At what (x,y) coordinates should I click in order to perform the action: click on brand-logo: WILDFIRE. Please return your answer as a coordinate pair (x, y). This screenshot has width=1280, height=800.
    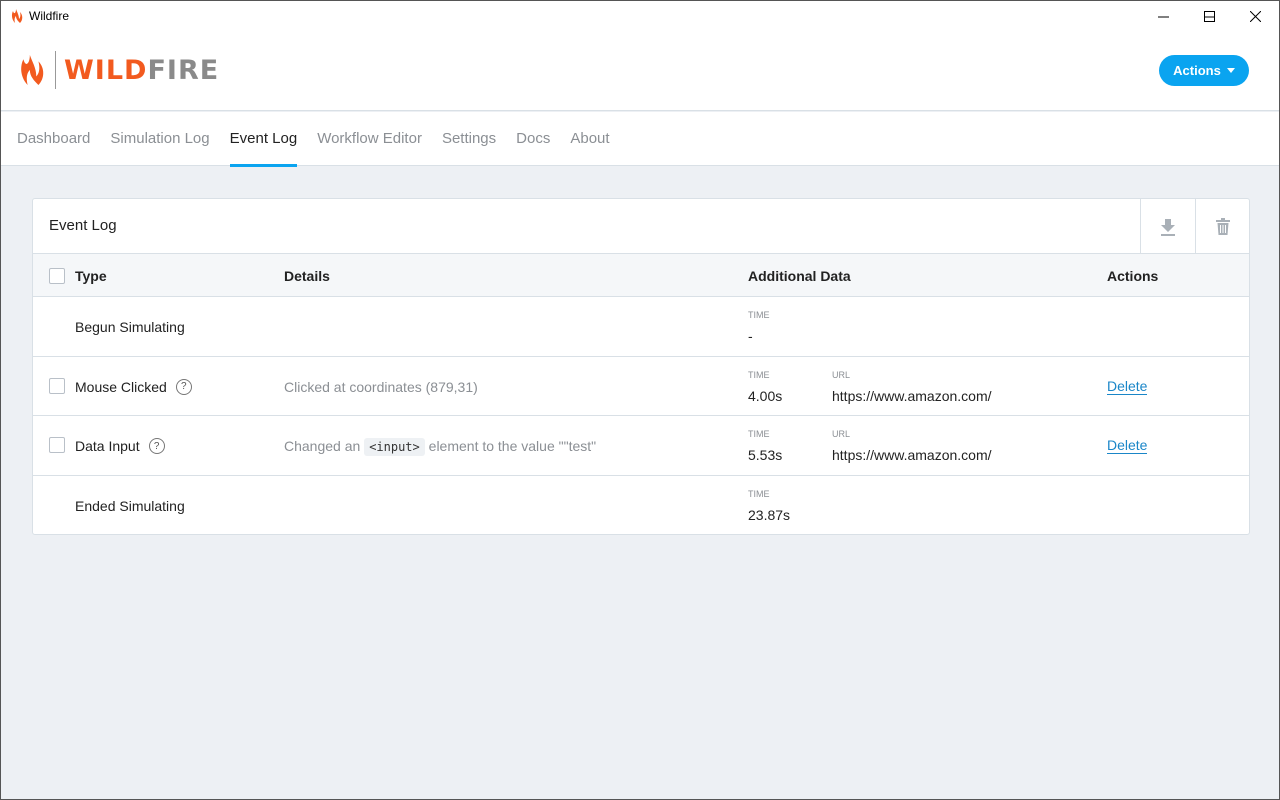
    Looking at the image, I should click on (118, 70).